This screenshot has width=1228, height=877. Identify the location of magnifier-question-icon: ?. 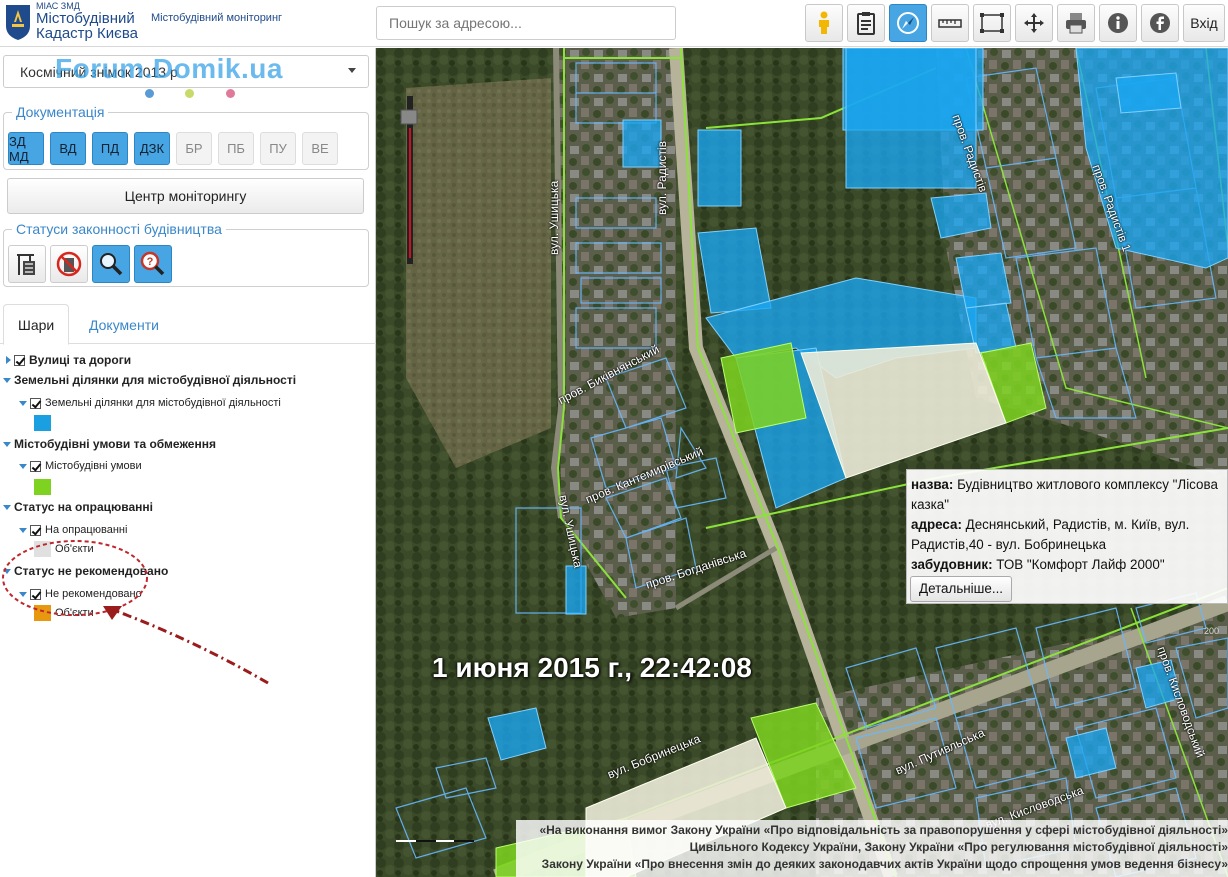
(152, 263).